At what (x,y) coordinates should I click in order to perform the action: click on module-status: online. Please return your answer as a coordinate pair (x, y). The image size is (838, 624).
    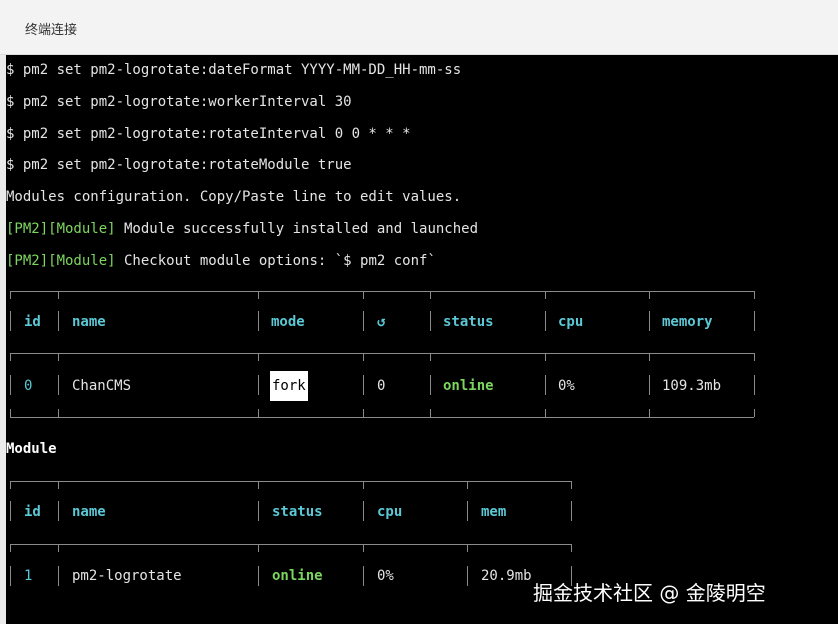
    Looking at the image, I should click on (297, 576).